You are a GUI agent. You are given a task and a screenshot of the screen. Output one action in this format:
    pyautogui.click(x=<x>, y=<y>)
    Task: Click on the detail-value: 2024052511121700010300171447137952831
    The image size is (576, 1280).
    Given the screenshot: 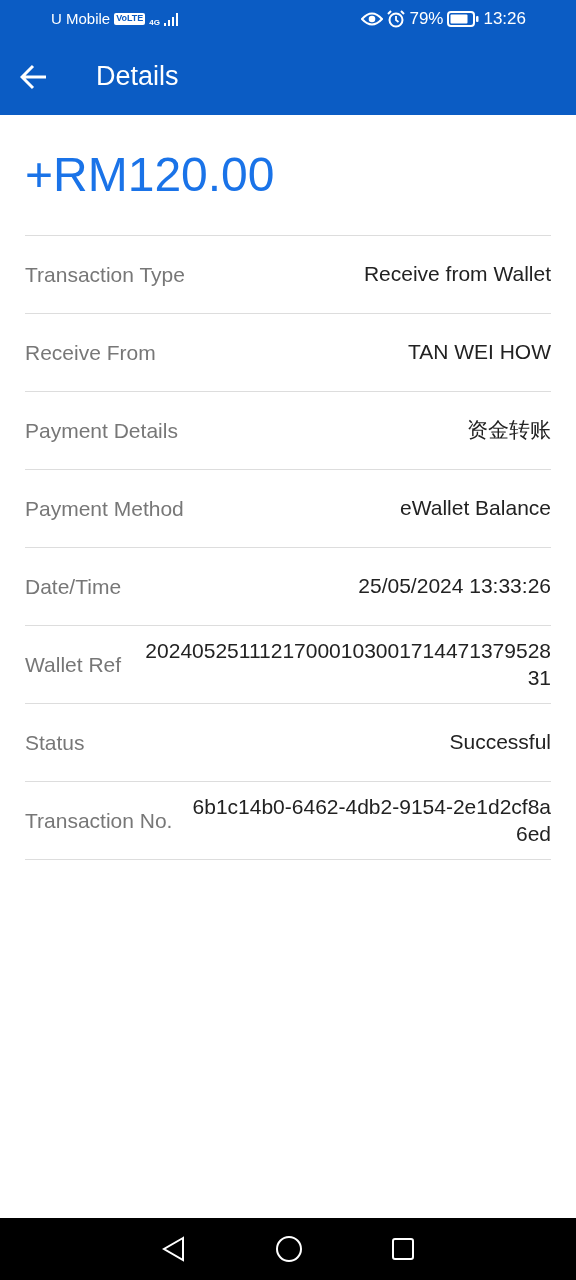 What is the action you would take?
    pyautogui.click(x=347, y=664)
    